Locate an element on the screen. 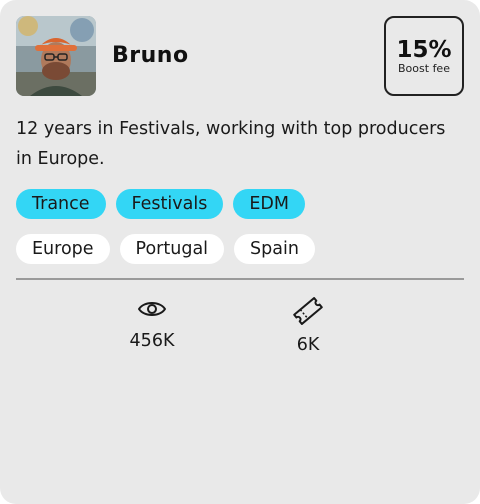  genre-tag: Trance is located at coordinates (61, 204).